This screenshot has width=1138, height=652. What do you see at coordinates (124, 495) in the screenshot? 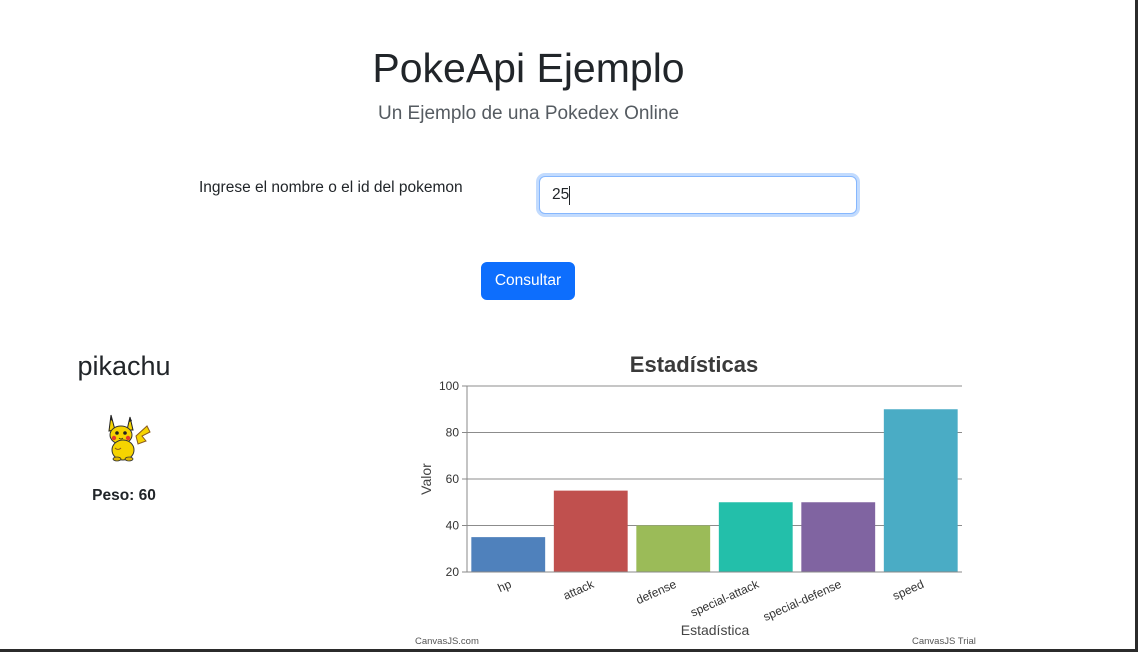
I see `pokemon-weight: Peso: 60` at bounding box center [124, 495].